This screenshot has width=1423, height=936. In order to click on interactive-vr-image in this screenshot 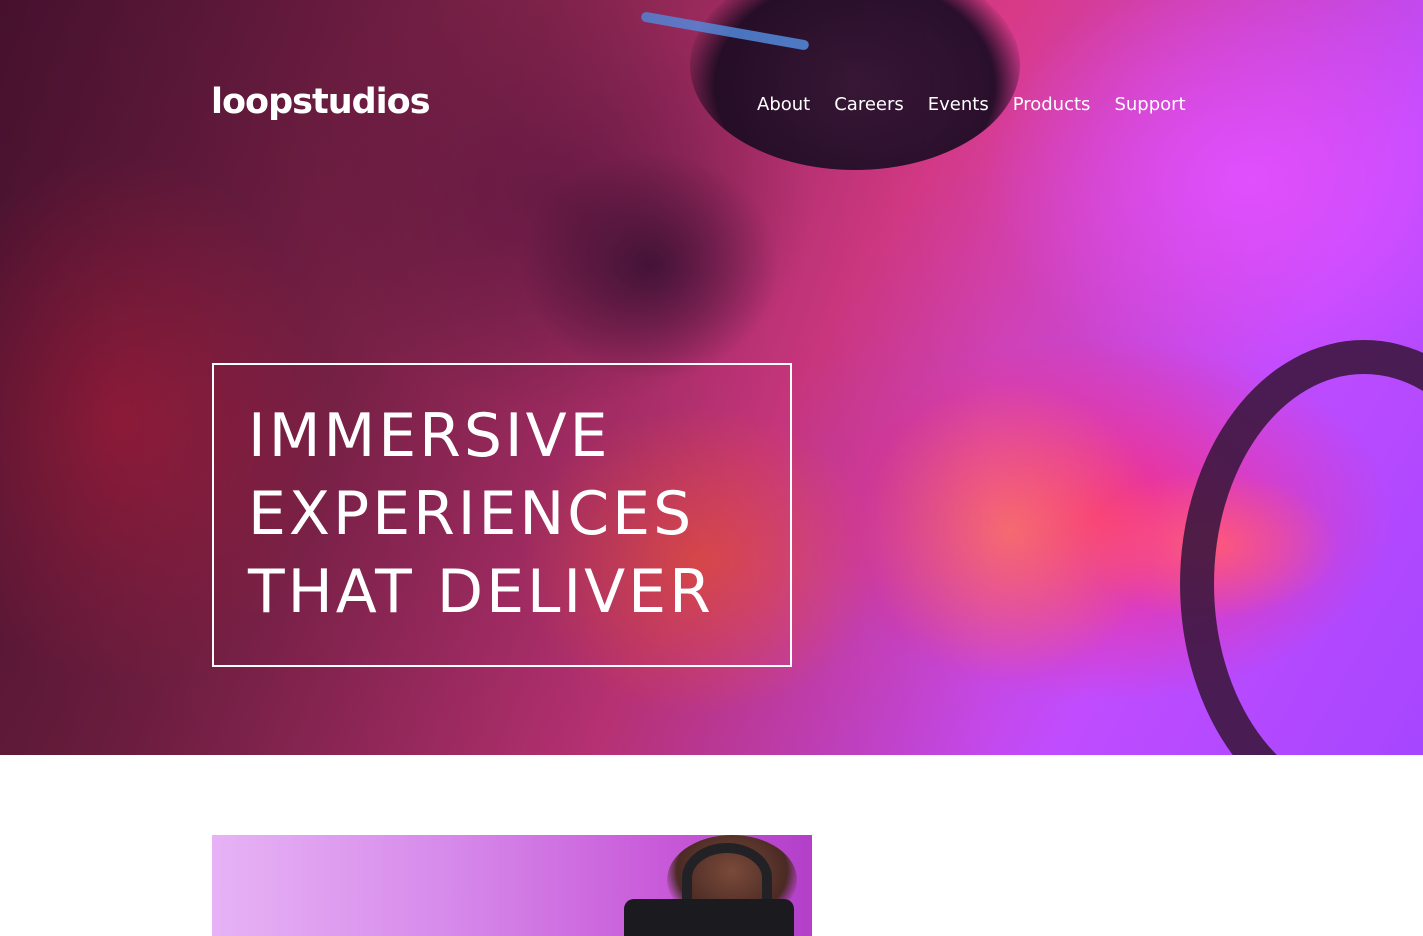, I will do `click(512, 885)`.